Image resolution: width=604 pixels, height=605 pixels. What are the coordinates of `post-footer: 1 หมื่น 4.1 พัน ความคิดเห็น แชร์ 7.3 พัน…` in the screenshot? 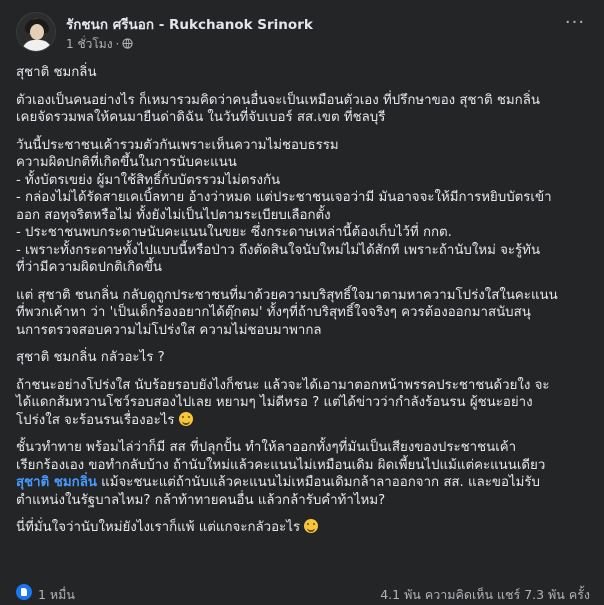 It's located at (303, 593).